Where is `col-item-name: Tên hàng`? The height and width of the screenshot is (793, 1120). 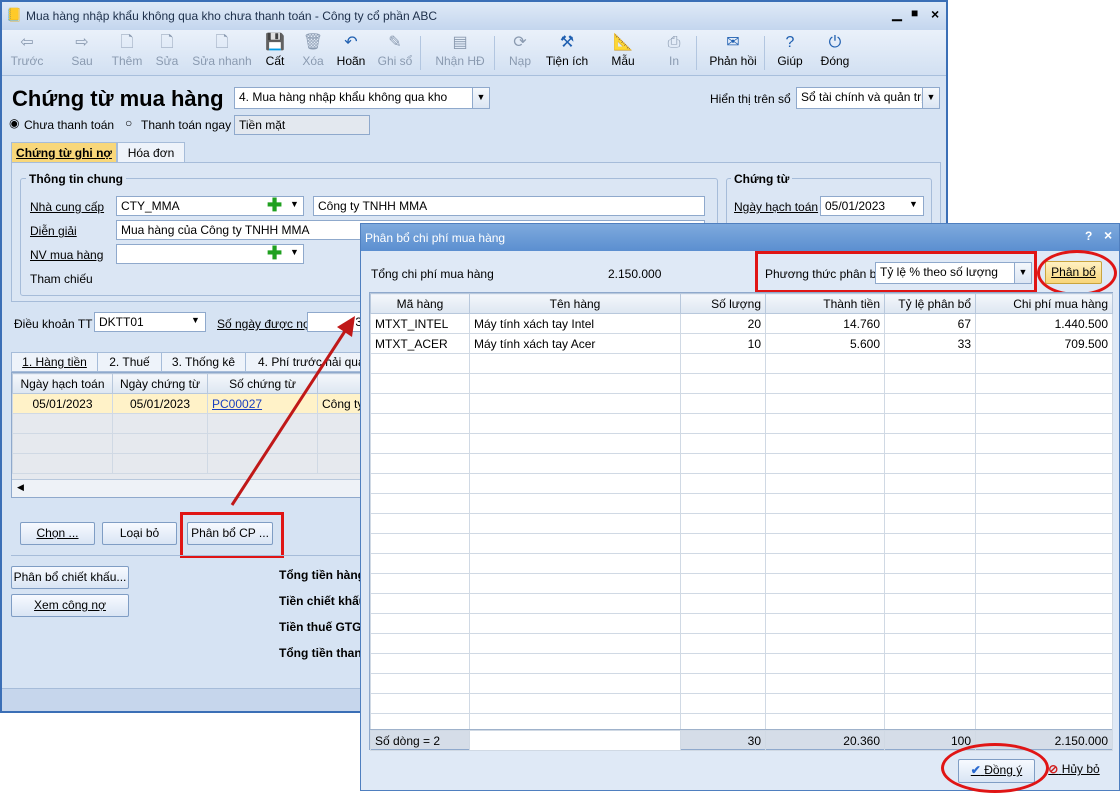
col-item-name: Tên hàng is located at coordinates (575, 303).